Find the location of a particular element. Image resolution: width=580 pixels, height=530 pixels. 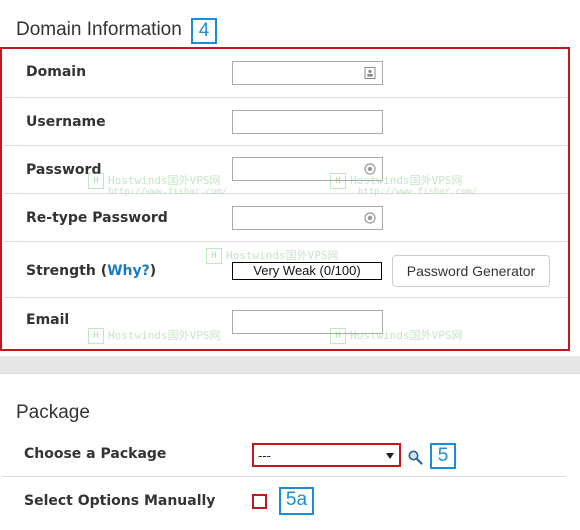

email-label: Email is located at coordinates (48, 320).